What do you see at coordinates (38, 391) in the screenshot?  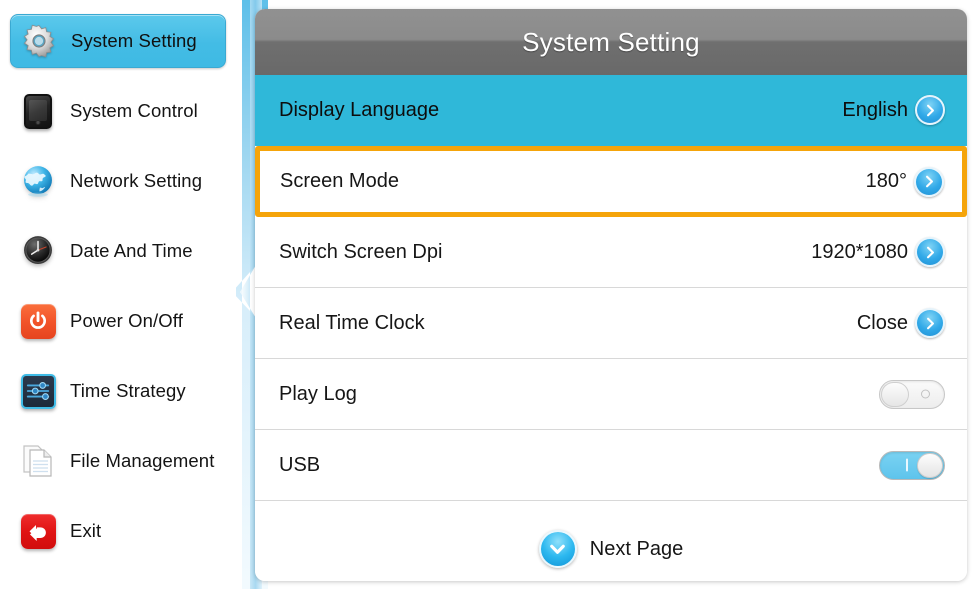 I see `sliders-icon` at bounding box center [38, 391].